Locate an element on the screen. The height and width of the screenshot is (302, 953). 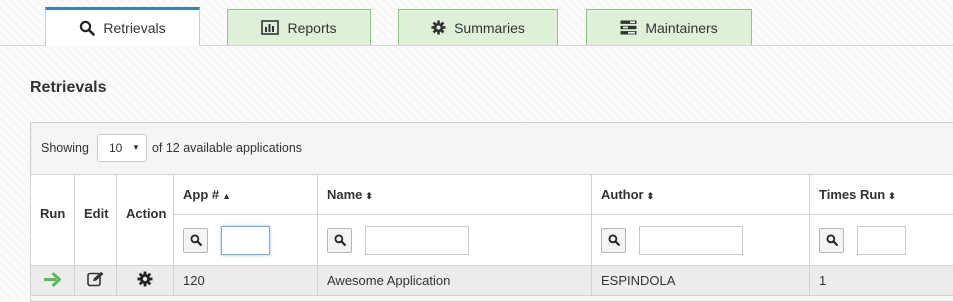
filter-cell-app-no is located at coordinates (246, 240).